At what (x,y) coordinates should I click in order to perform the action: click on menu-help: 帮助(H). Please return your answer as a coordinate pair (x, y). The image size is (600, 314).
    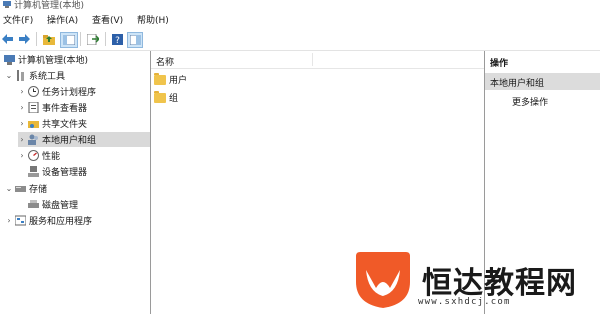
    Looking at the image, I should click on (153, 19).